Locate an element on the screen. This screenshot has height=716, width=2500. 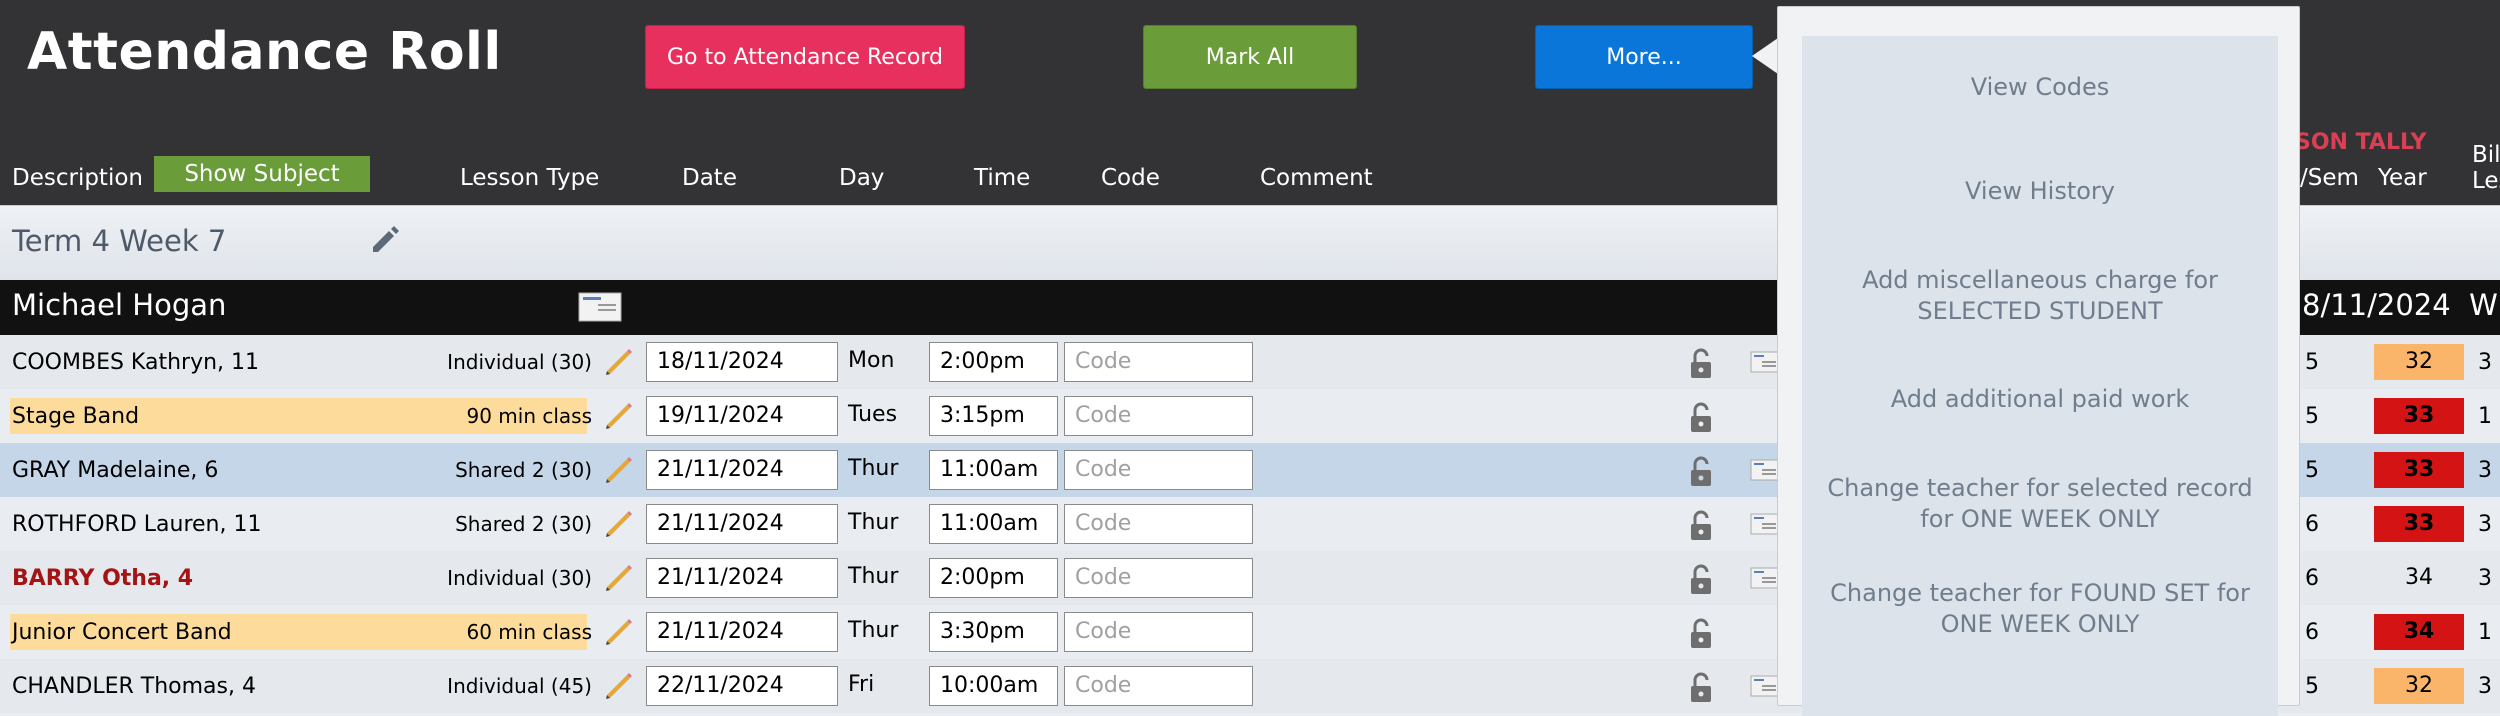
student-name: GRAY Madelaine, 6 is located at coordinates (115, 470).